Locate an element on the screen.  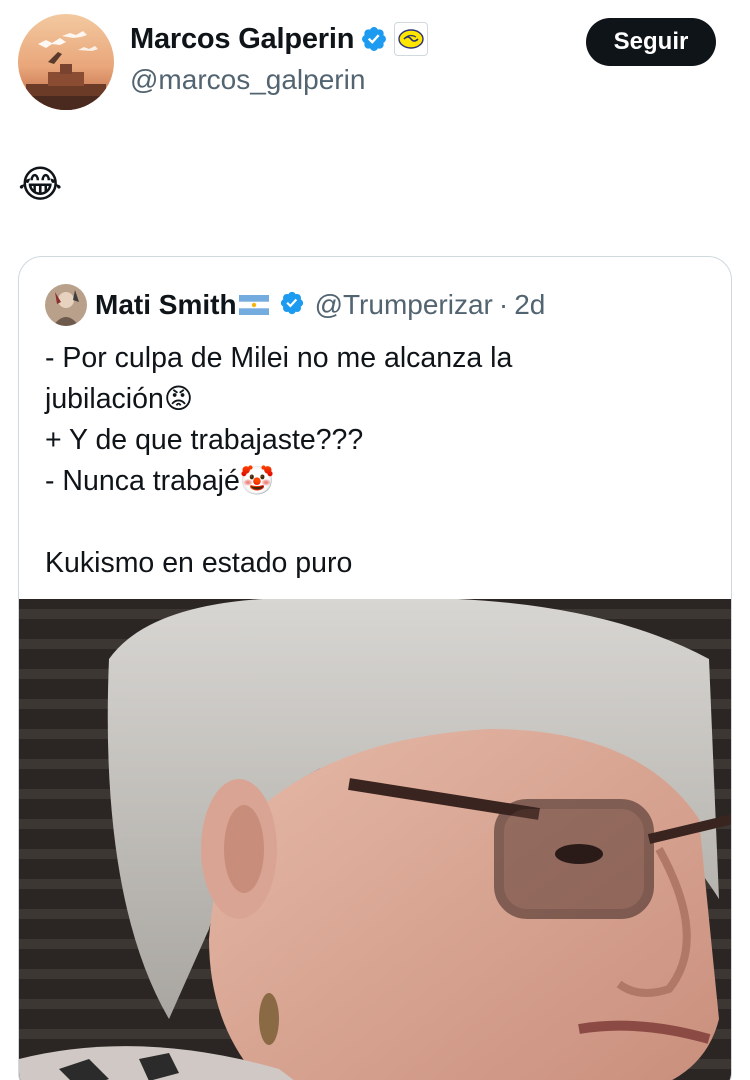
quoted-line-text: + Y de que trabajaste??? is located at coordinates (204, 440).